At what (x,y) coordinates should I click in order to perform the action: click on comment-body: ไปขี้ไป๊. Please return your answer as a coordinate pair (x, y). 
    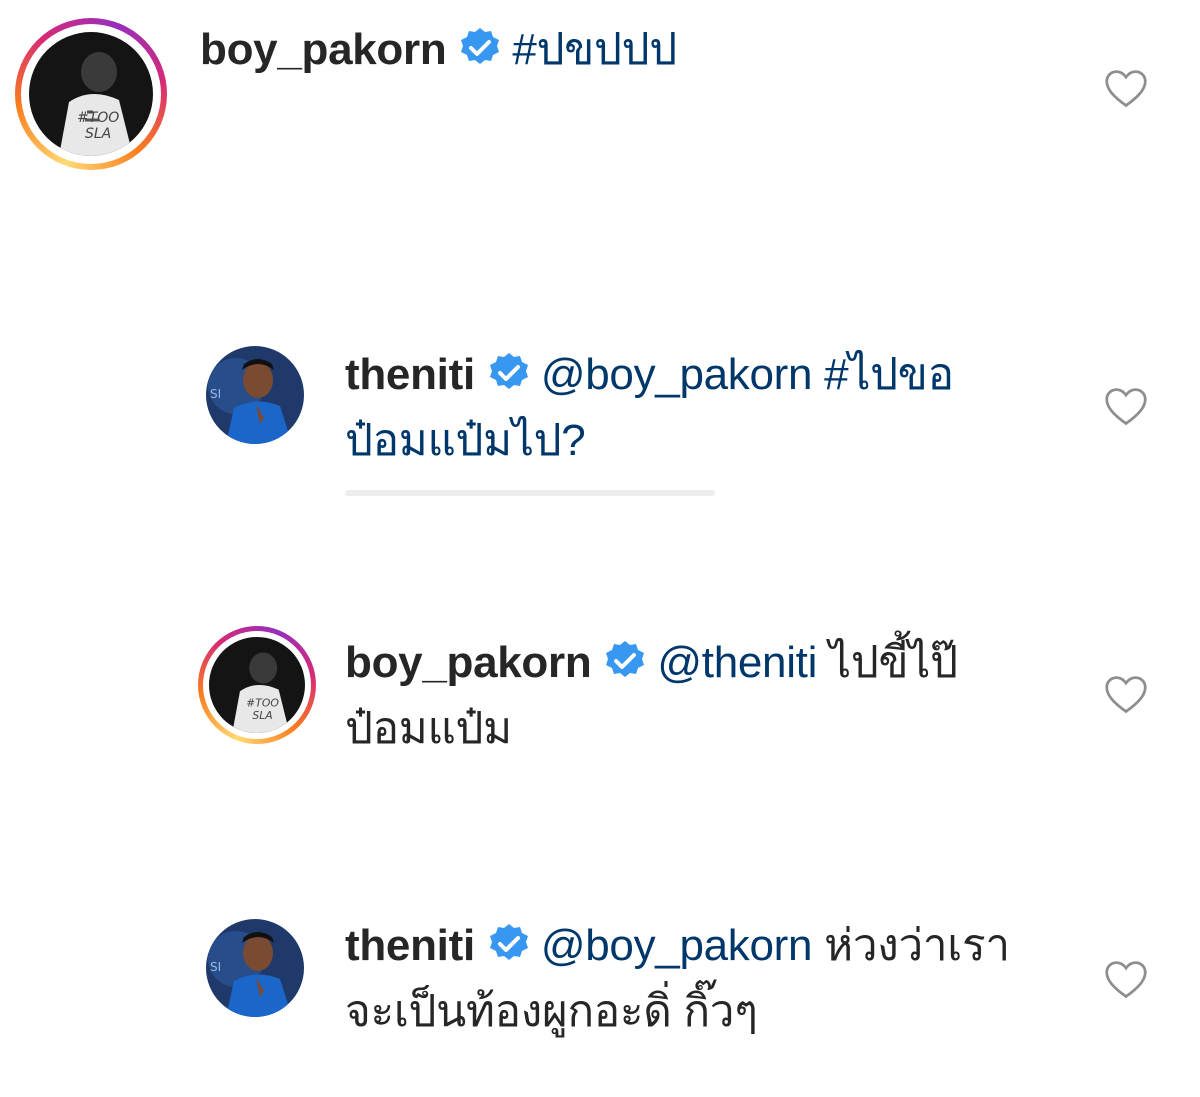
    Looking at the image, I should click on (893, 662).